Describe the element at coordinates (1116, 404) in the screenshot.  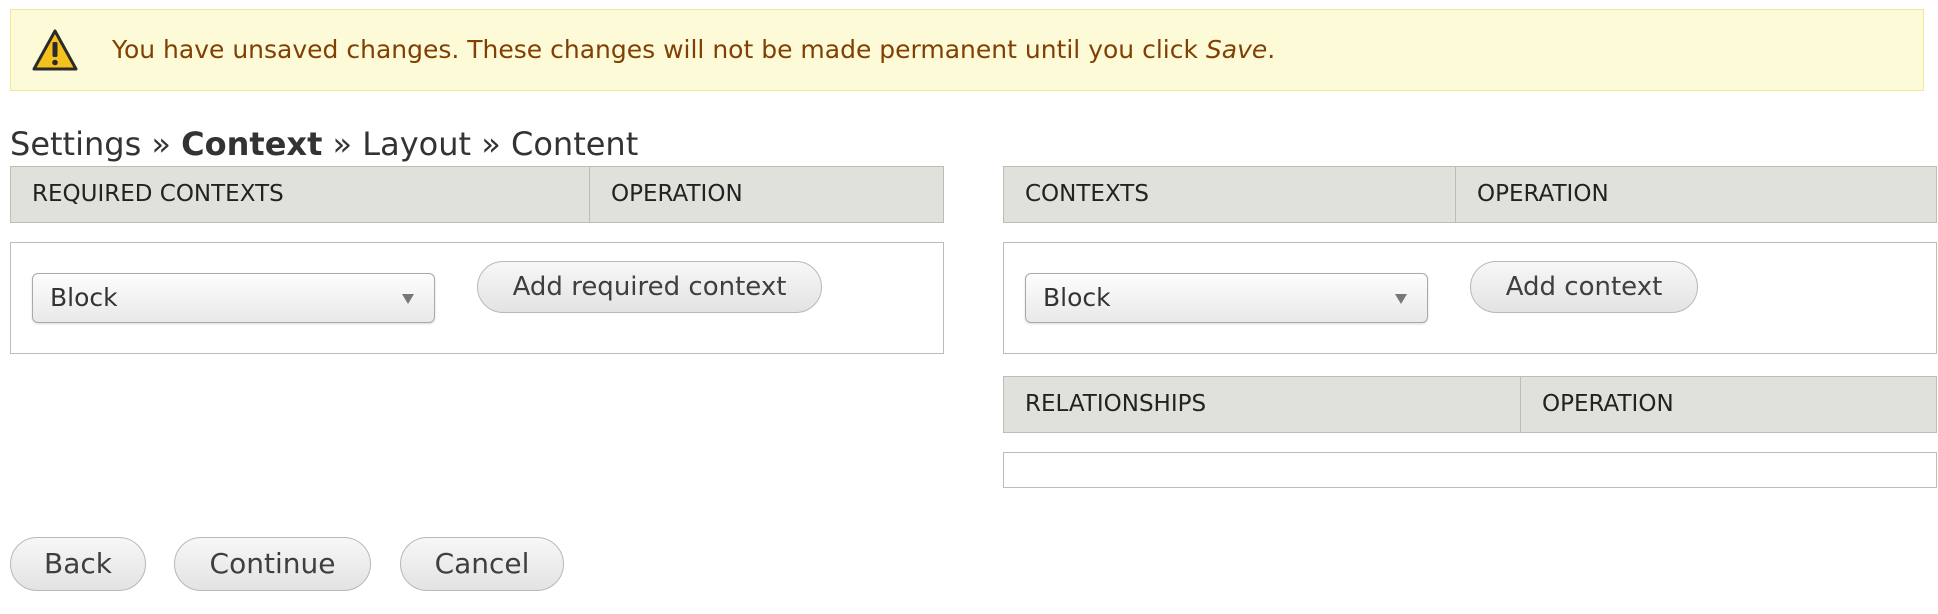
I see `relationships-column-header: Relationships` at that location.